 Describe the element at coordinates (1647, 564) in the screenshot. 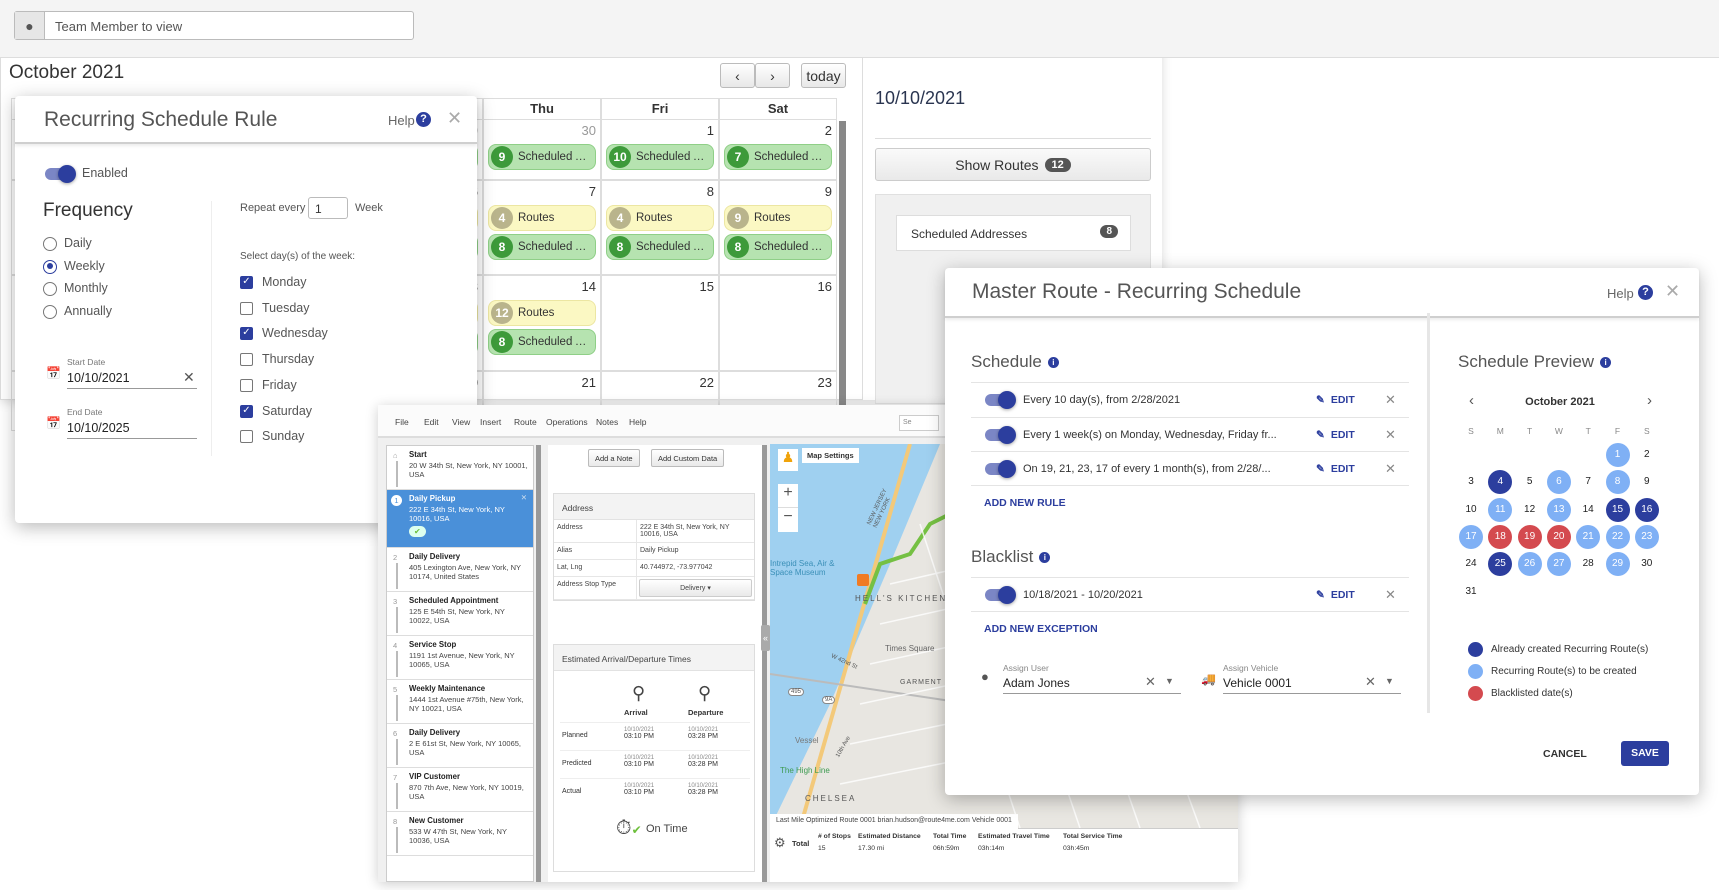

I see `preview-day: 30` at that location.